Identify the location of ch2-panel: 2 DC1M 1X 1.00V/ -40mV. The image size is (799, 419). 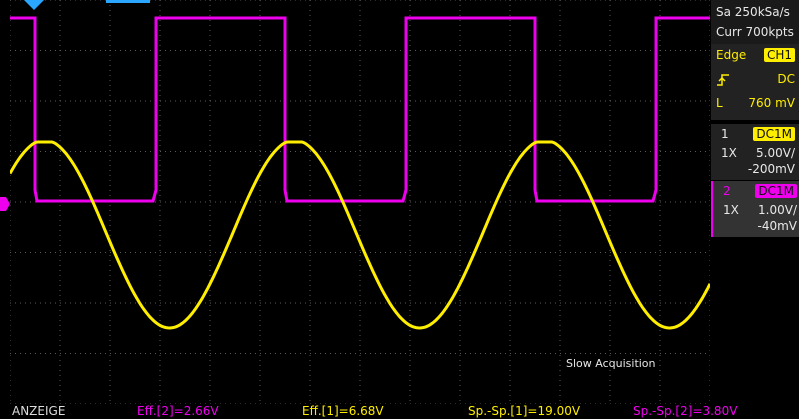
(755, 209).